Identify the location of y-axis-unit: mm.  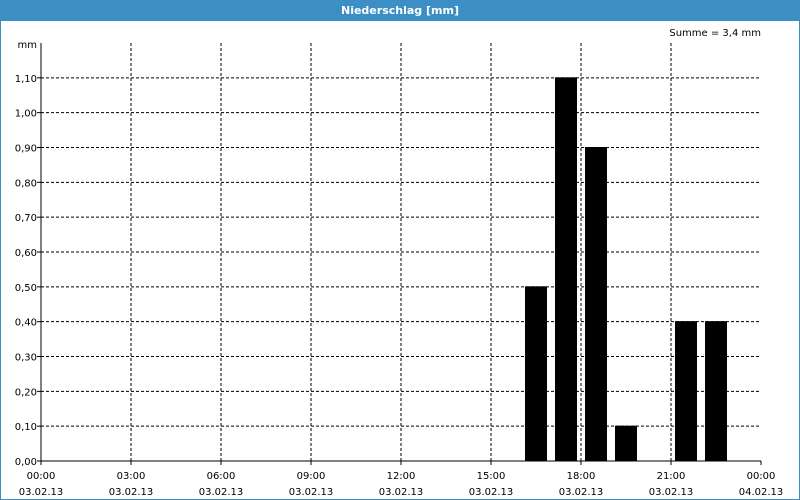
(27, 45).